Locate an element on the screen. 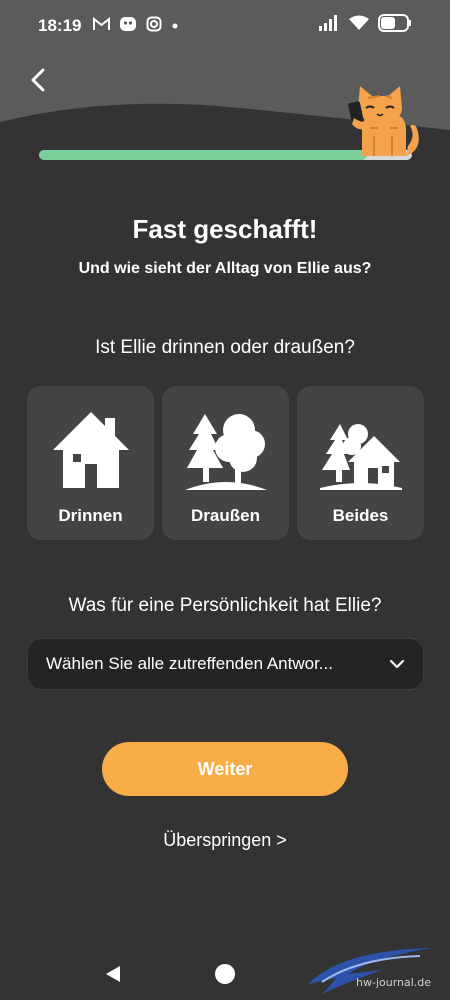 This screenshot has height=1000, width=450. environment-question: Ist Ellie drinnen oder draußen? is located at coordinates (225, 347).